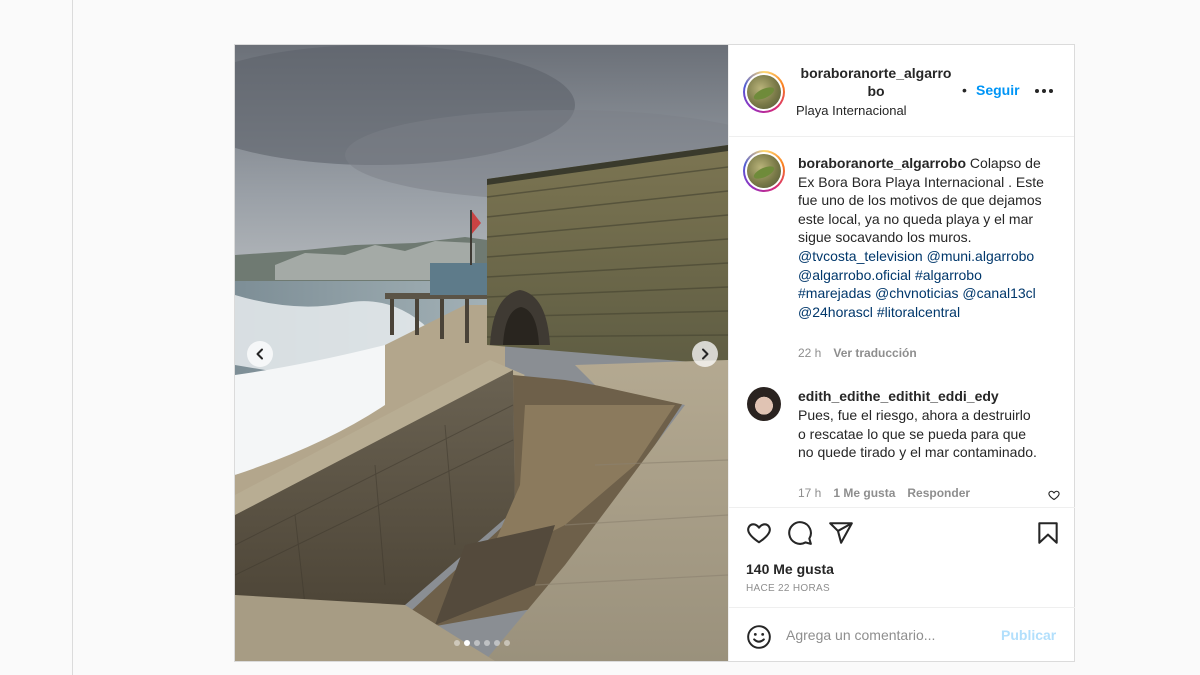  What do you see at coordinates (902, 526) in the screenshot?
I see `action-bar` at bounding box center [902, 526].